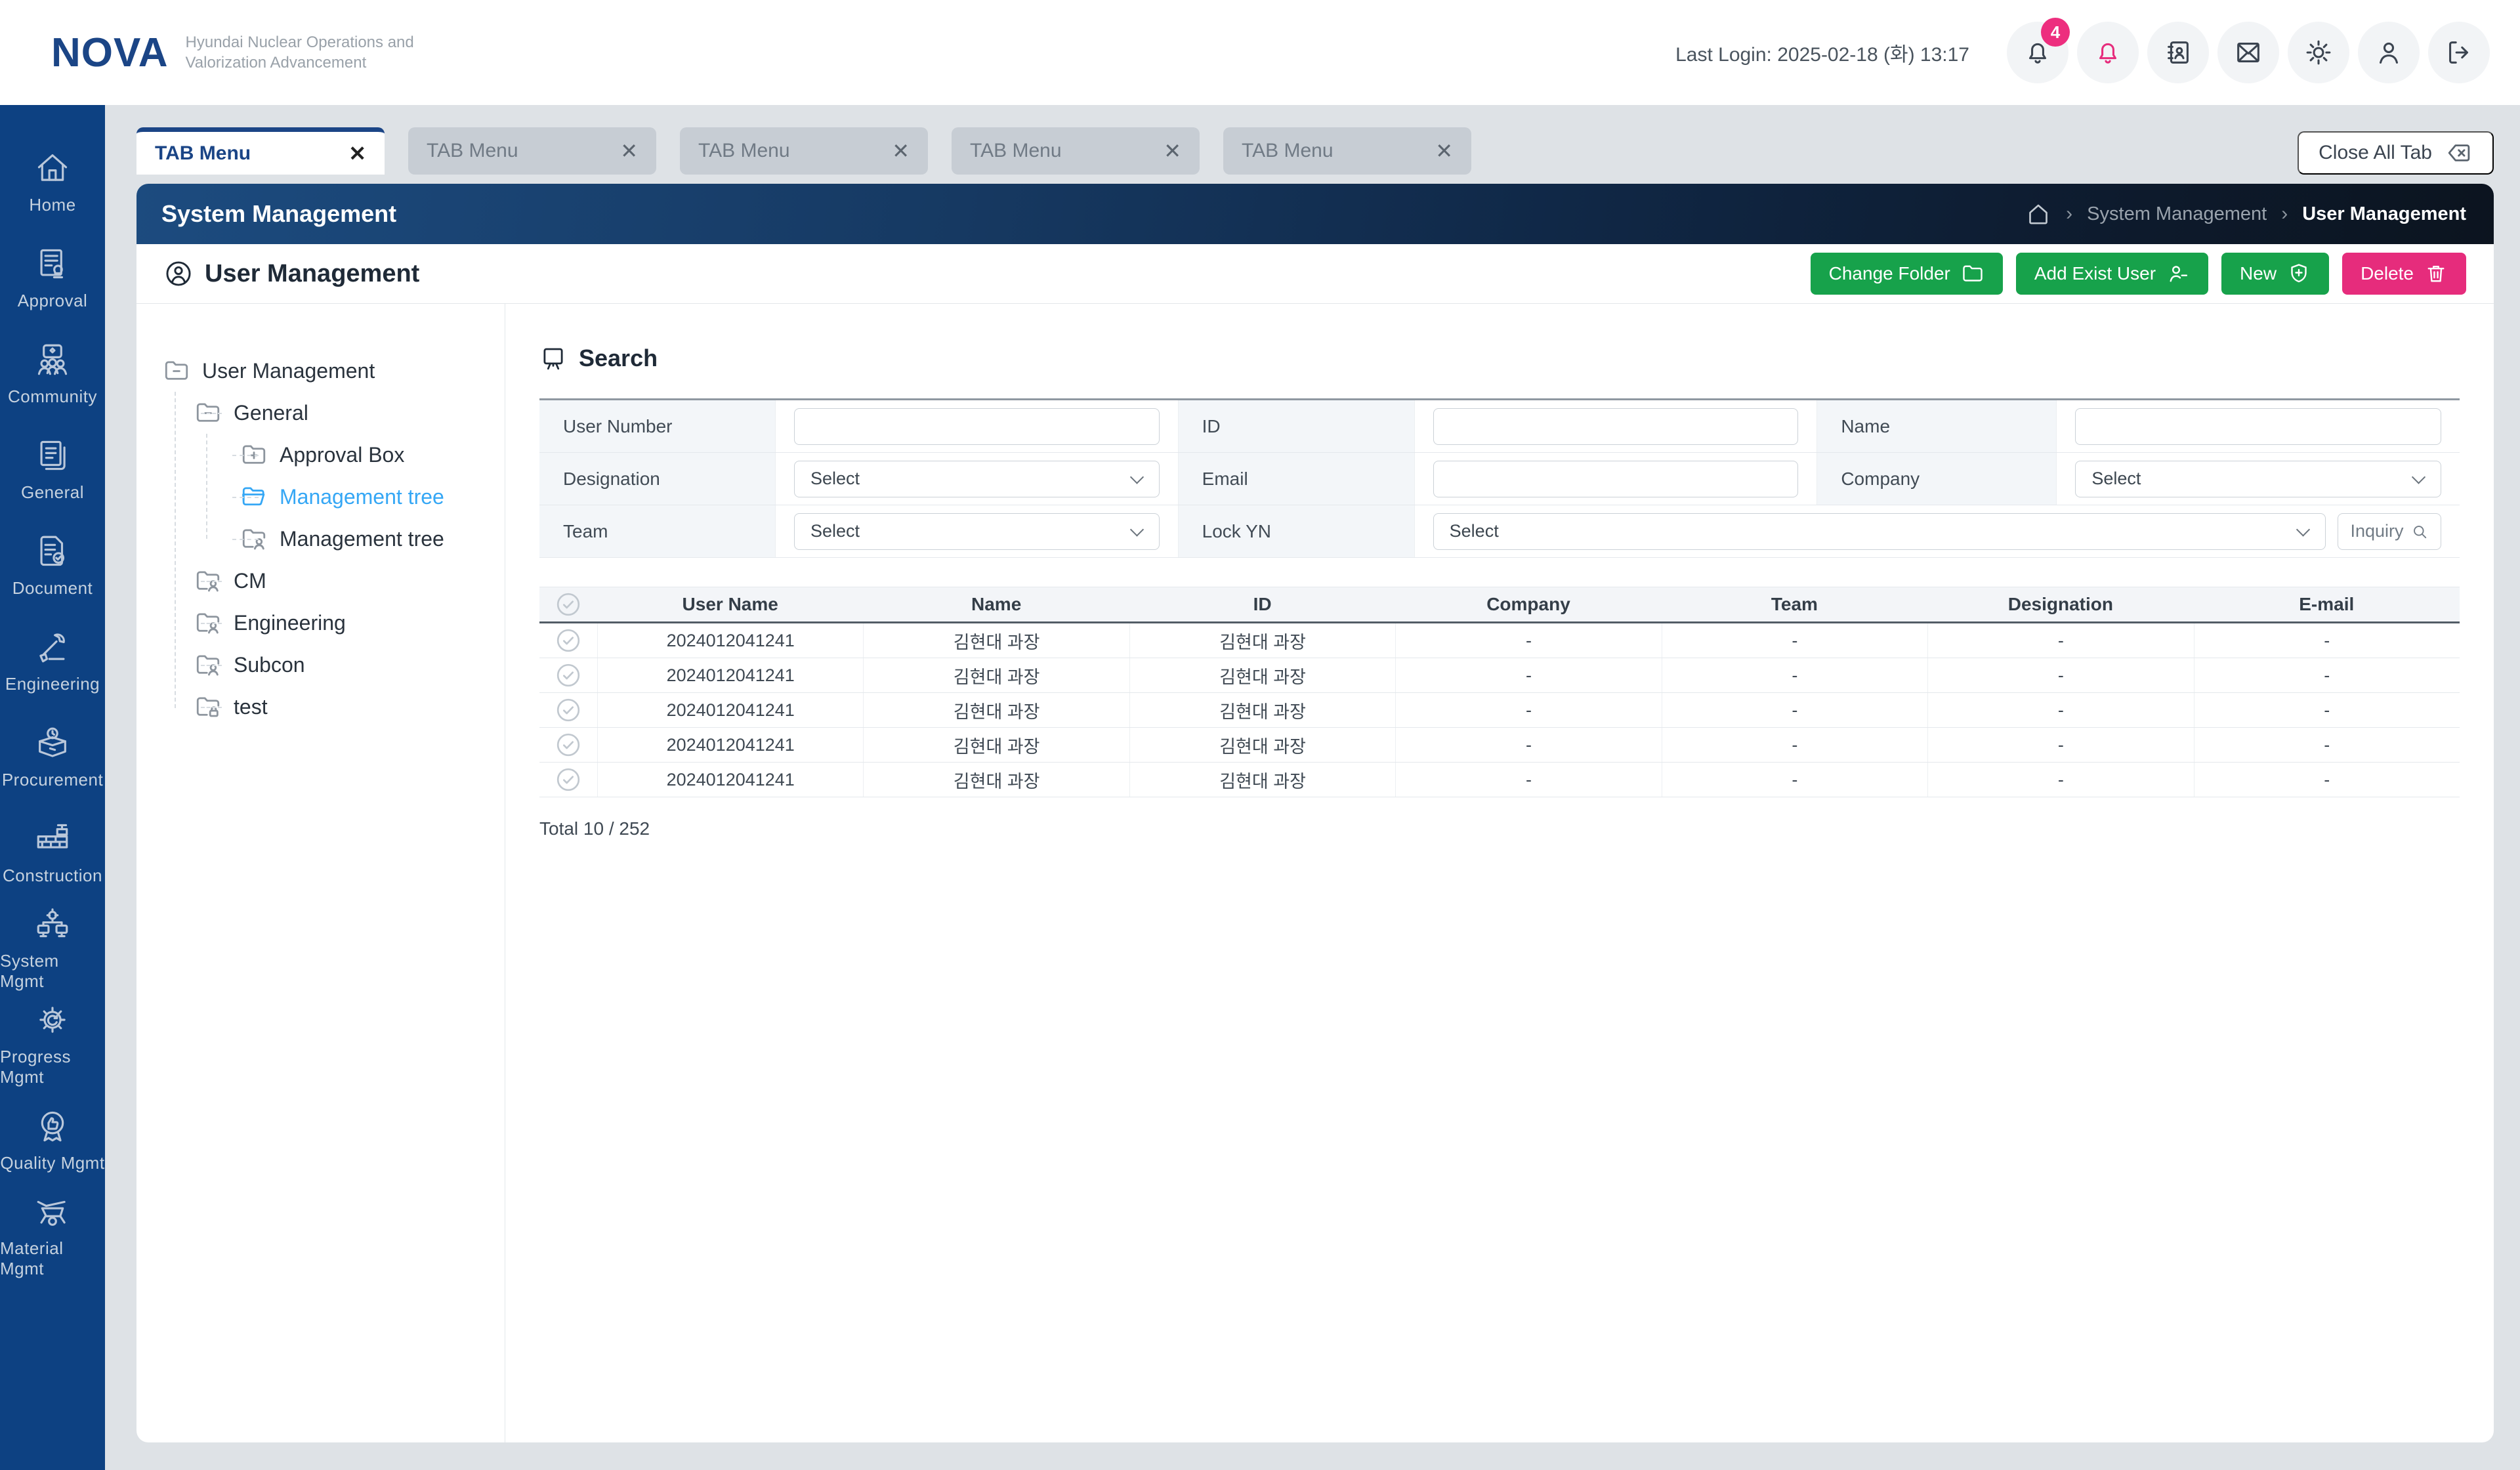 The height and width of the screenshot is (1470, 2520). Describe the element at coordinates (342, 454) in the screenshot. I see `tree-item-label: Approval Box` at that location.